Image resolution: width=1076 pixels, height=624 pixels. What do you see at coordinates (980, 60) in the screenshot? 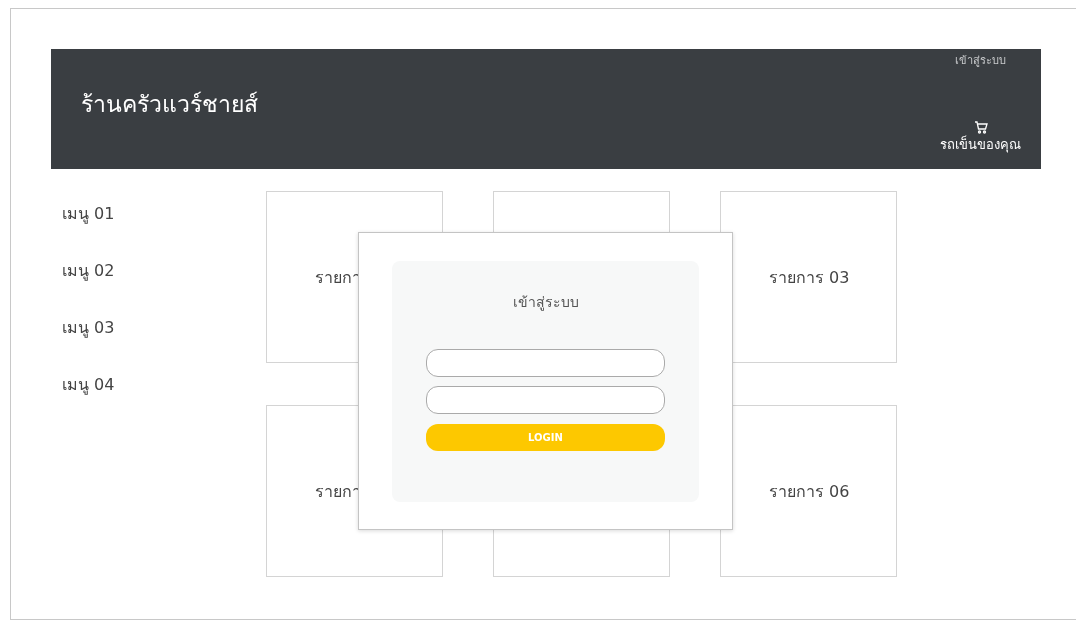
I see `login-link: เข้าสู่ระบบ` at bounding box center [980, 60].